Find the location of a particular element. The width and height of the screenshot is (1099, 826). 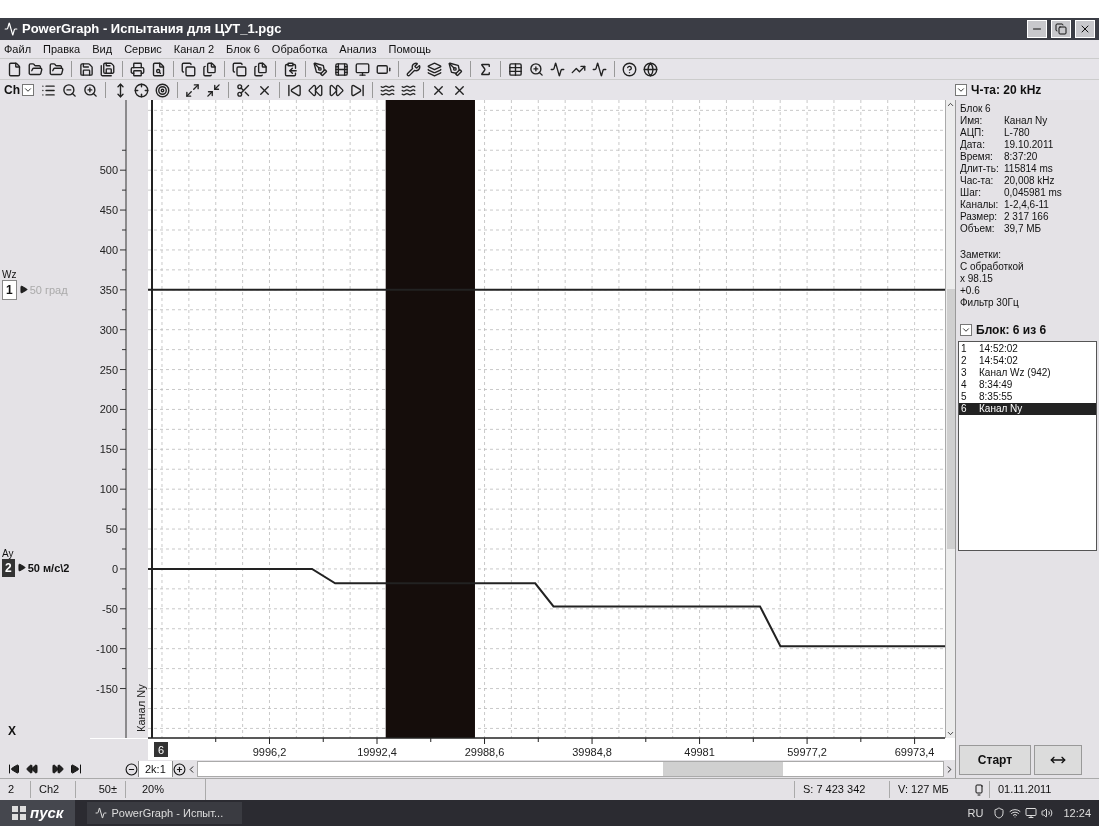

minimize-button is located at coordinates (1037, 29).